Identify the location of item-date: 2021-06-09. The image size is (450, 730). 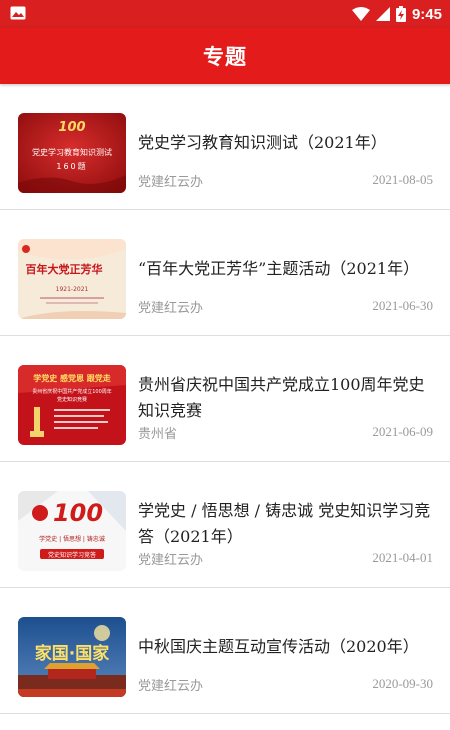
(402, 431).